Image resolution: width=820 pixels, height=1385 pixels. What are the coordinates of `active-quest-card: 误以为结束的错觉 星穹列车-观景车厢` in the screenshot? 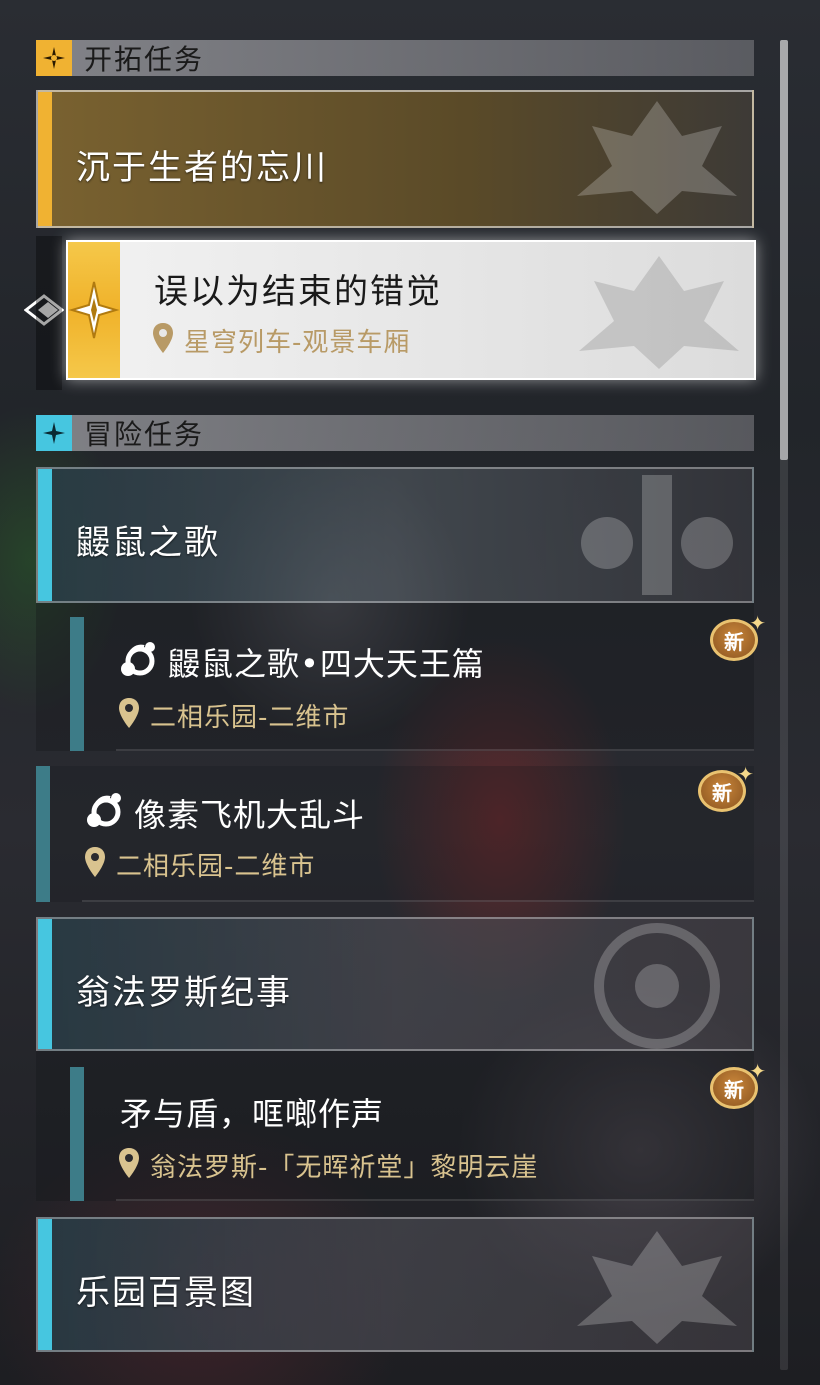 It's located at (411, 310).